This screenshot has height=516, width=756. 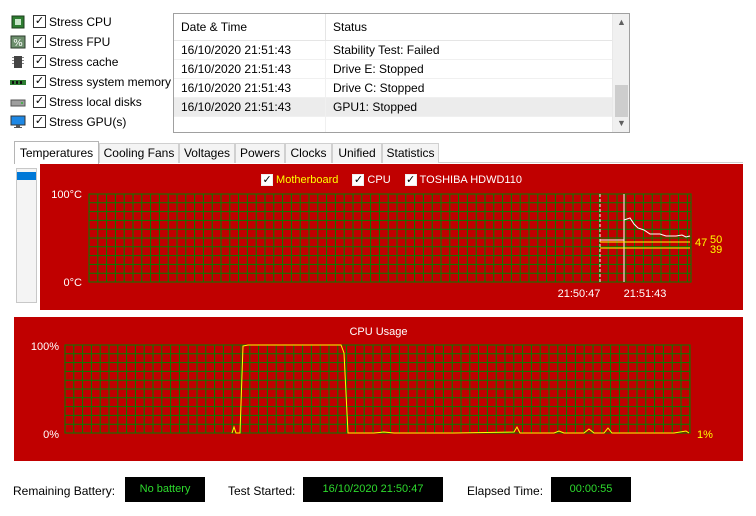 I want to click on legend-item-disk: ✓ TOSHIBA HDWD110, so click(x=463, y=180).